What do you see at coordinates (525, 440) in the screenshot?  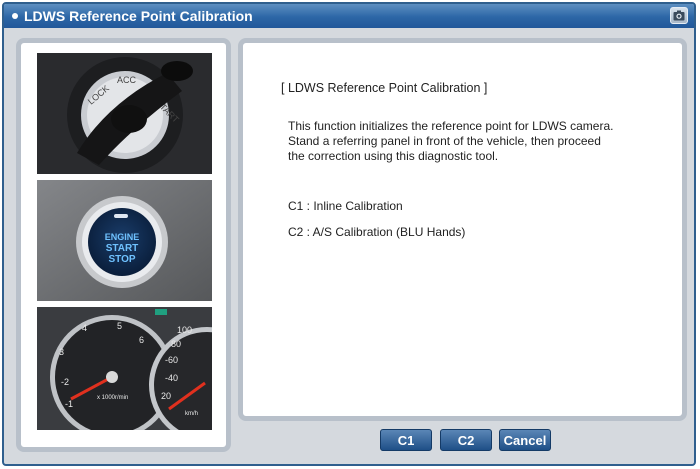 I see `cancel-button: Cancel` at bounding box center [525, 440].